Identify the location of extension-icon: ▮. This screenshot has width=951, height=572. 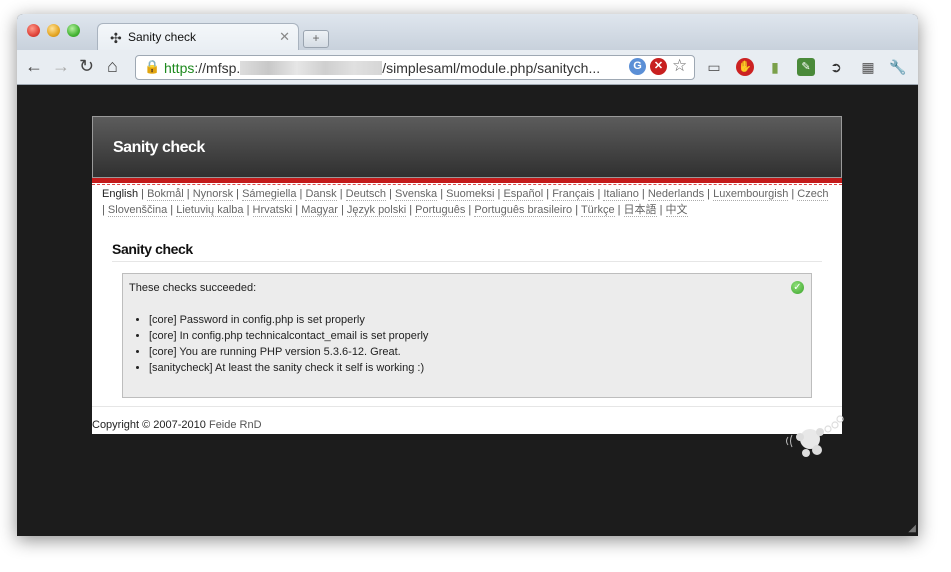
(775, 67).